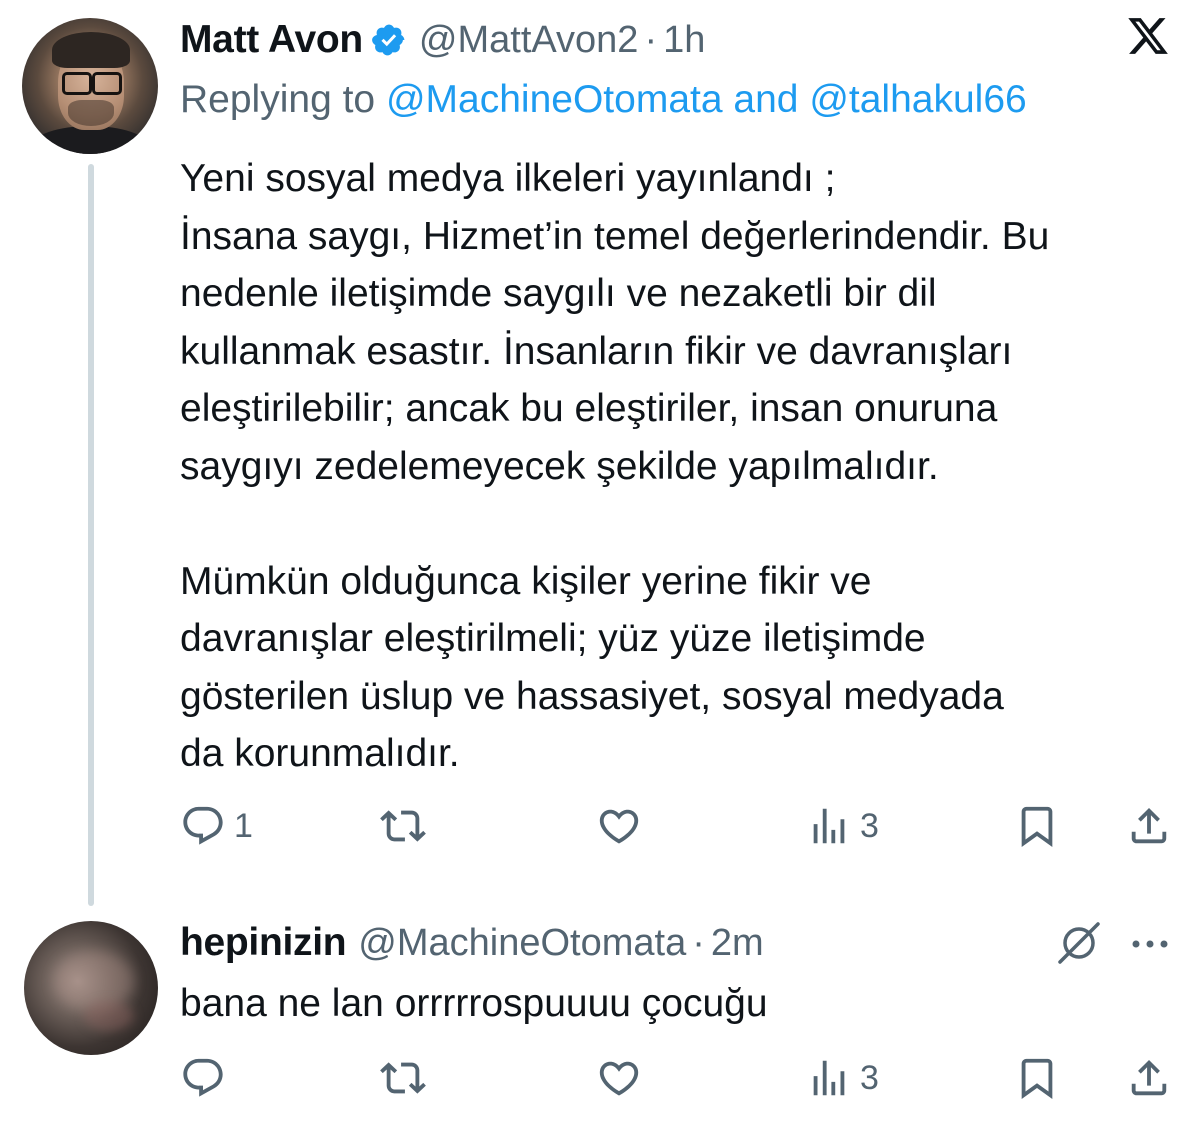 The width and height of the screenshot is (1200, 1125). What do you see at coordinates (1150, 944) in the screenshot?
I see `more-icon` at bounding box center [1150, 944].